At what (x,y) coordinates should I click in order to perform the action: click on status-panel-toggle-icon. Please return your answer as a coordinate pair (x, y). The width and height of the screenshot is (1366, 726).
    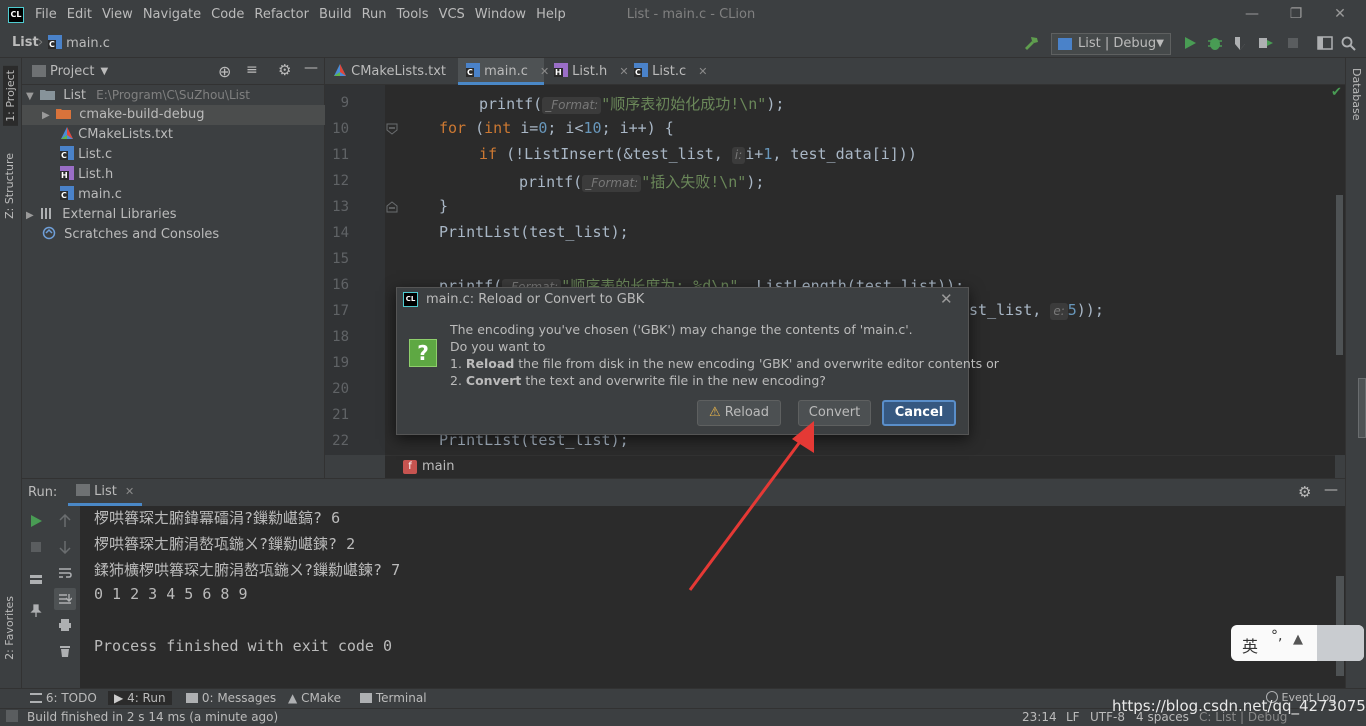
    Looking at the image, I should click on (12, 716).